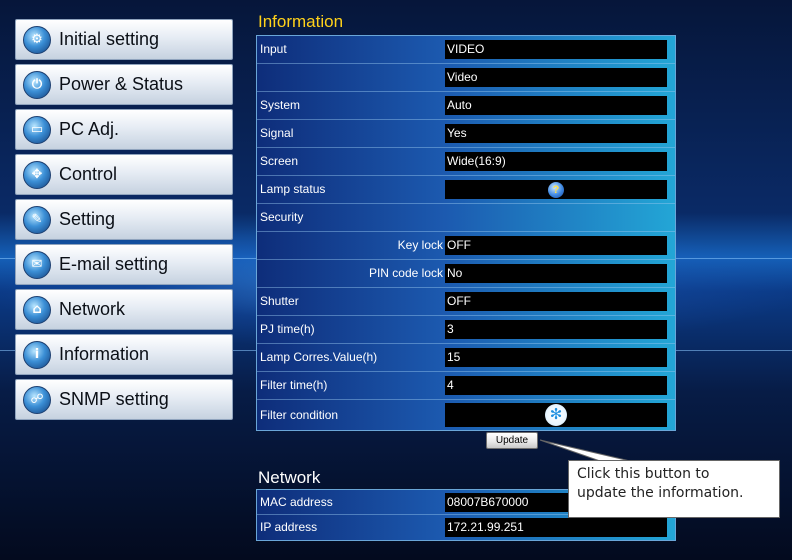 The height and width of the screenshot is (560, 792). I want to click on info-row-pj-time: PJ time(h) 3, so click(466, 330).